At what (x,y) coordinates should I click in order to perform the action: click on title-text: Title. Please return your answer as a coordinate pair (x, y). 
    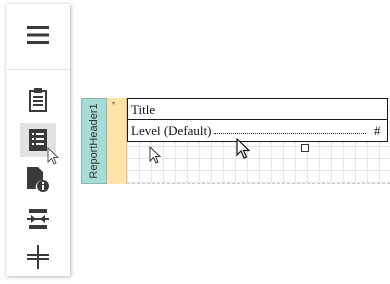
    Looking at the image, I should click on (143, 109).